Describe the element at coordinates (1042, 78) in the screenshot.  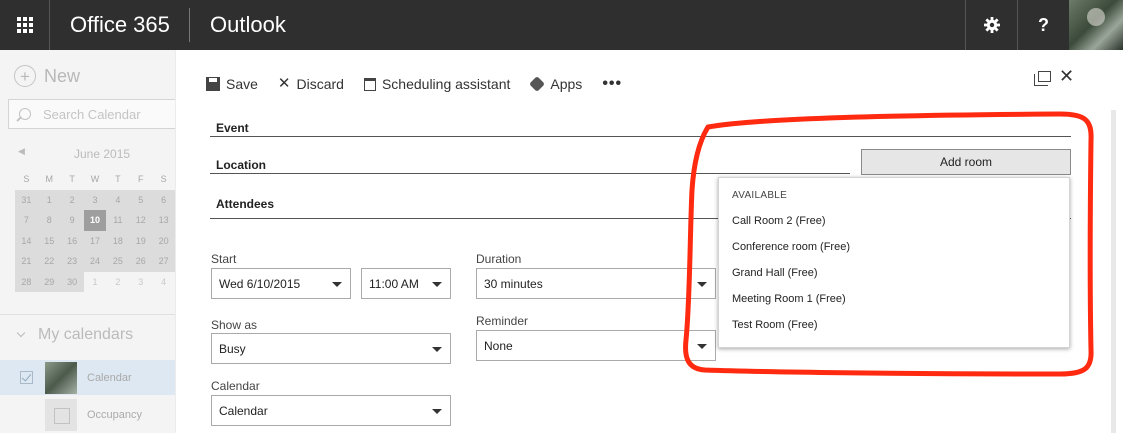
I see `popout-icon` at that location.